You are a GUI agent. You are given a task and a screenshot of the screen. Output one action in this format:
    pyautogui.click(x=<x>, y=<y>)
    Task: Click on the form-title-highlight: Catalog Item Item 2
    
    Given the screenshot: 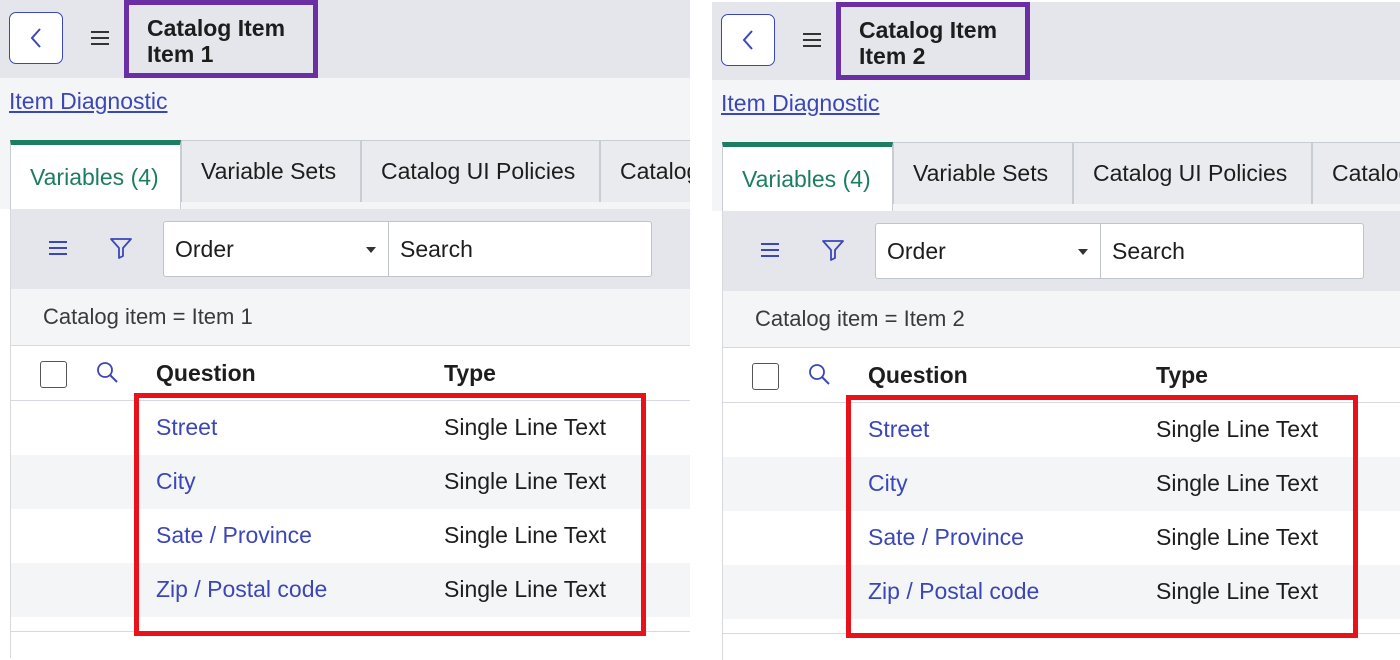 What is the action you would take?
    pyautogui.click(x=933, y=41)
    